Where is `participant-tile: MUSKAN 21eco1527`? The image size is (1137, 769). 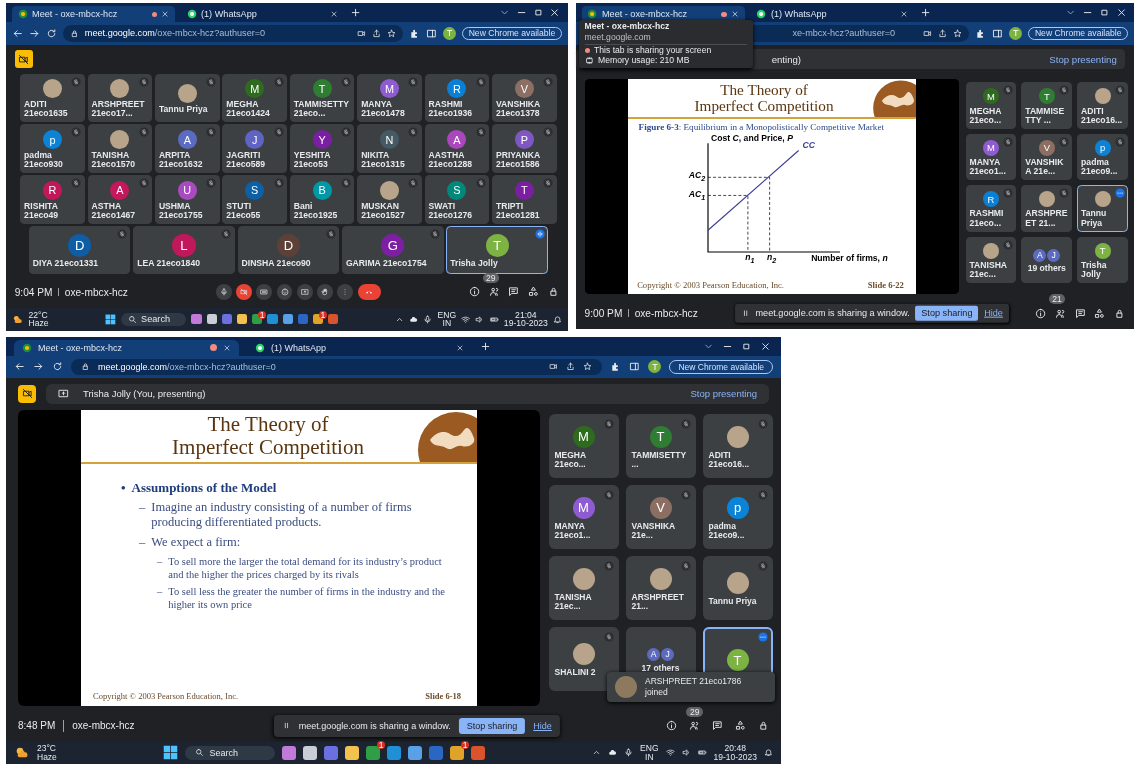
participant-tile: MUSKAN 21eco1527 is located at coordinates (389, 199).